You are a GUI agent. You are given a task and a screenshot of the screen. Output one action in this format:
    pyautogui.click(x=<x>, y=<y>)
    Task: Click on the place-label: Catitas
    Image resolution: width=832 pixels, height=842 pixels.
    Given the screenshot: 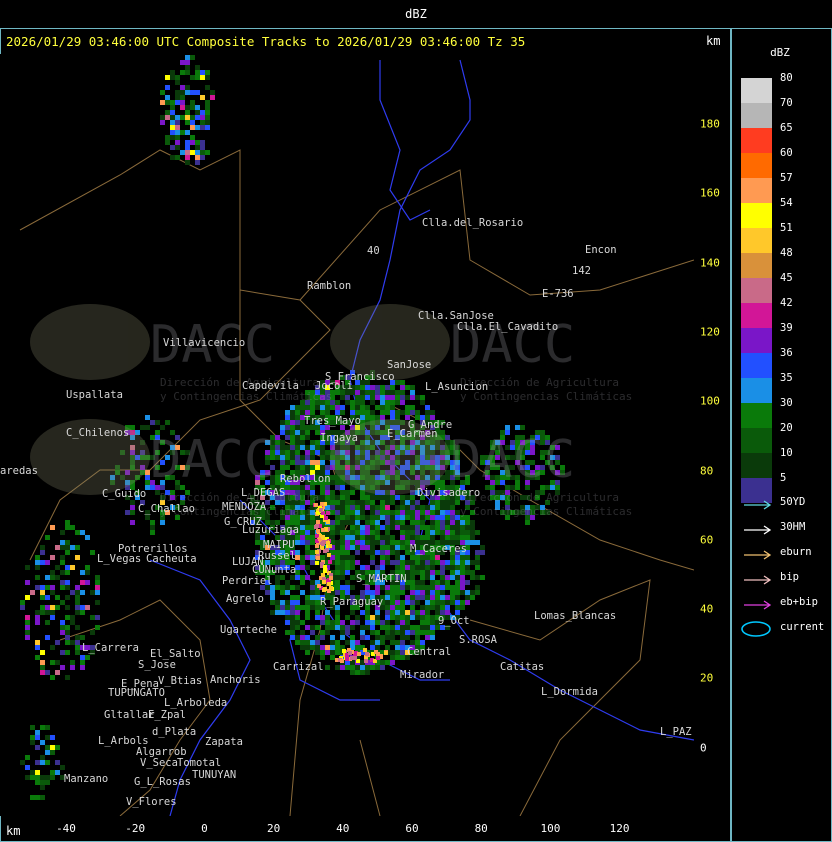 What is the action you would take?
    pyautogui.click(x=522, y=667)
    